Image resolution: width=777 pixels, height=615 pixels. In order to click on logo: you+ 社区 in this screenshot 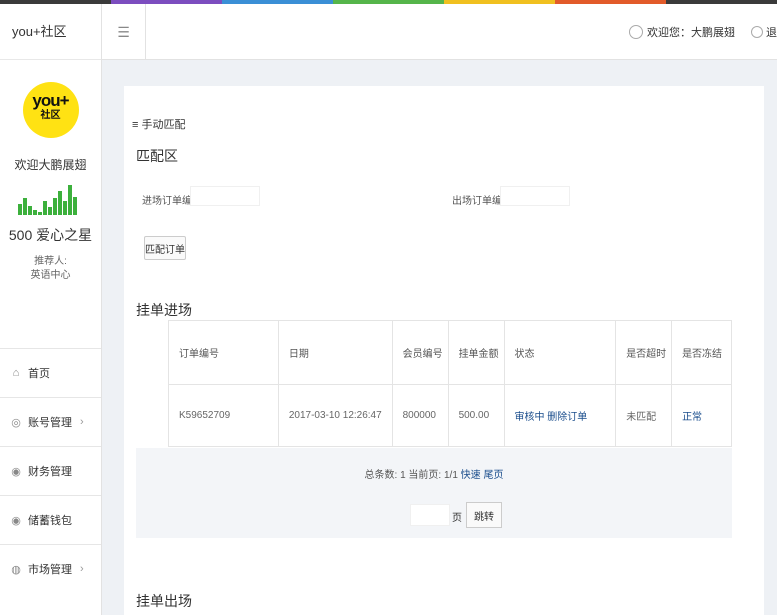, I will do `click(50, 110)`.